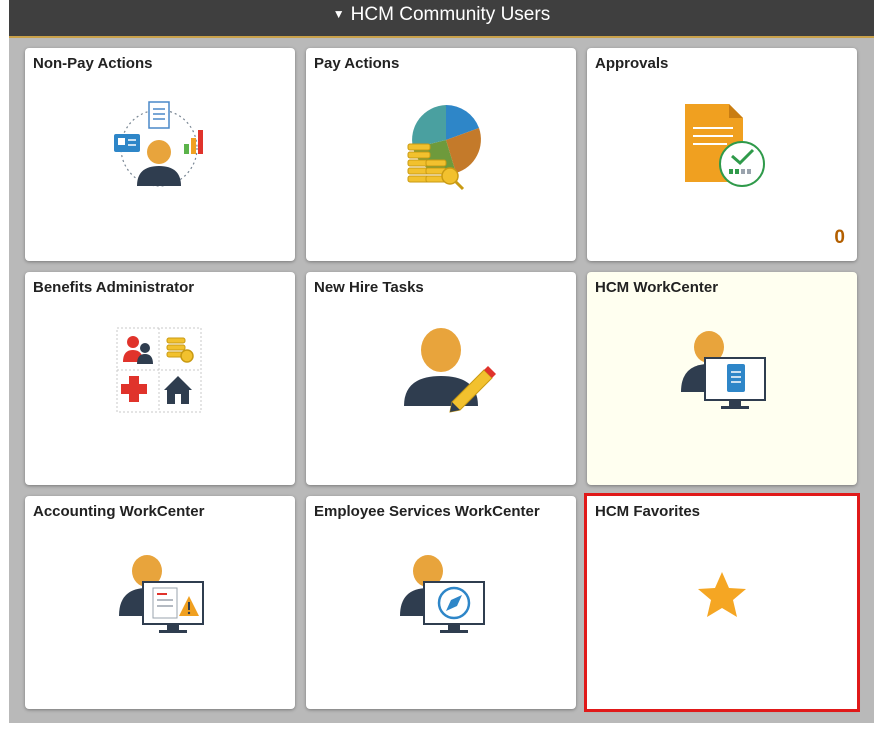 The width and height of the screenshot is (882, 731). I want to click on pie-chart-coins-icon, so click(444, 147).